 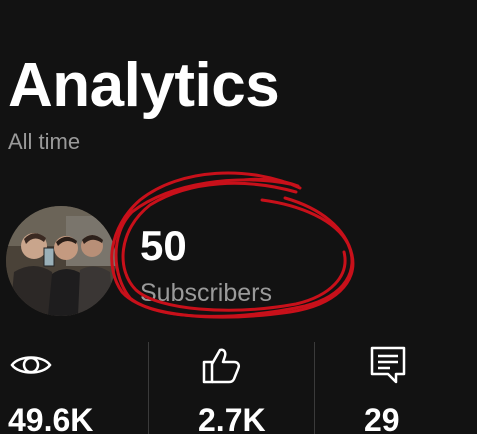 I want to click on comment-icon, so click(x=388, y=365).